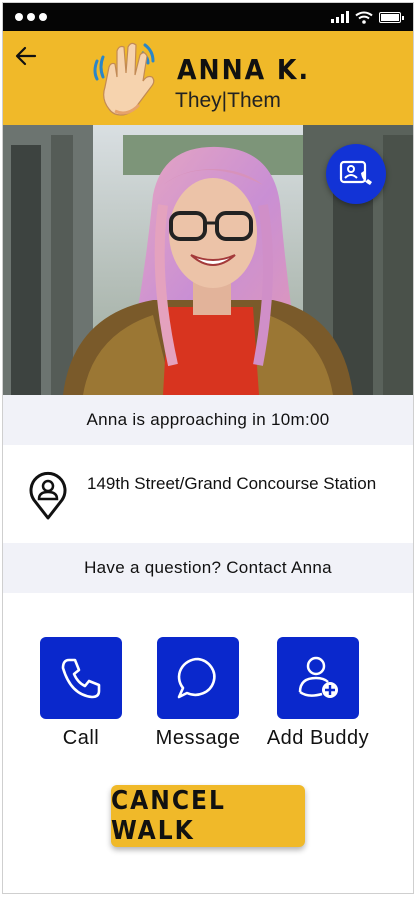  I want to click on add-buddy-label: Add Buddy, so click(318, 738).